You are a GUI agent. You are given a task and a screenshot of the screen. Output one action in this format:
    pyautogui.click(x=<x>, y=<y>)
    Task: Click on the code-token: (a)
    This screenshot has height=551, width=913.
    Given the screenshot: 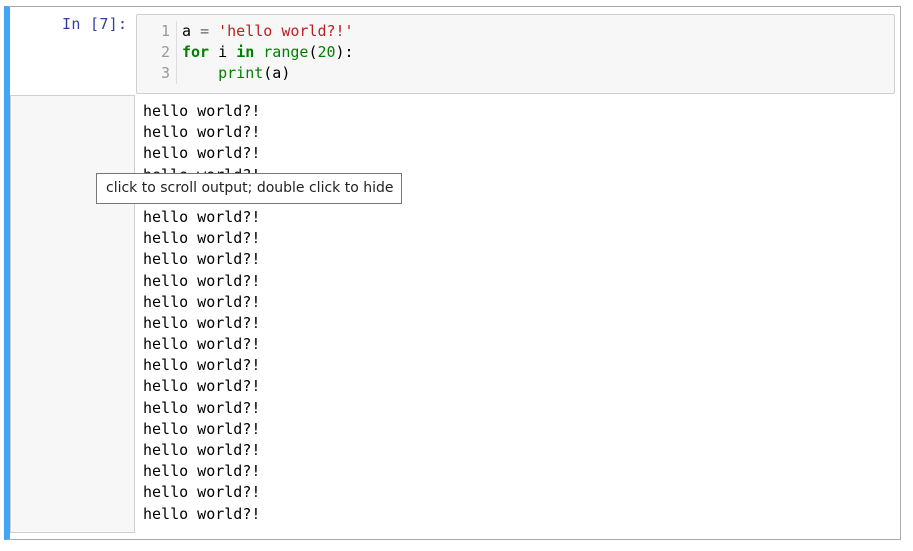 What is the action you would take?
    pyautogui.click(x=277, y=73)
    